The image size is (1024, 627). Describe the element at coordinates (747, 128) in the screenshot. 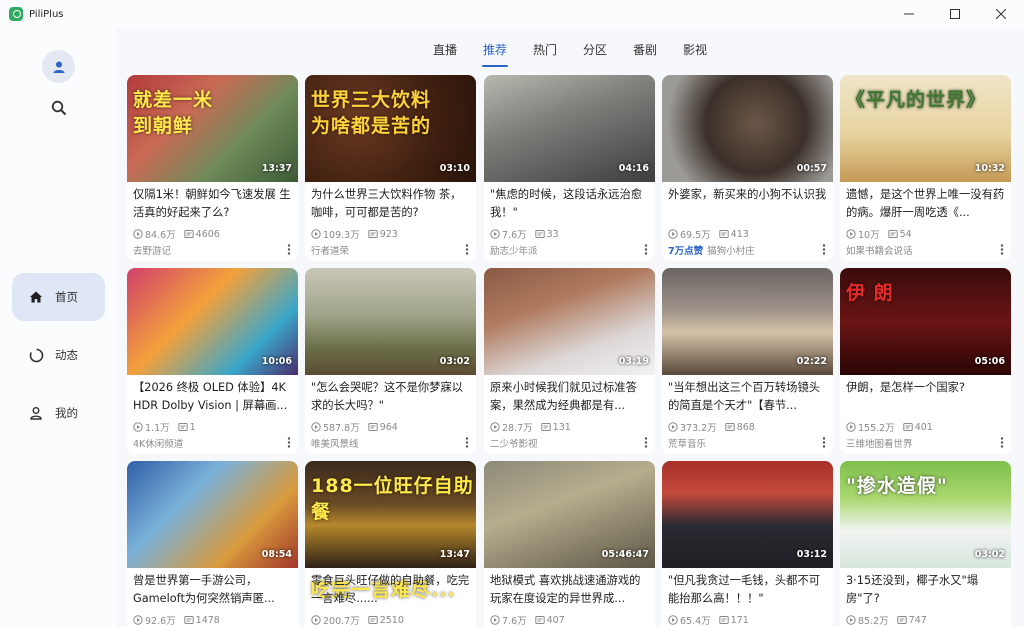

I see `video-thumbnail: 00:57` at that location.